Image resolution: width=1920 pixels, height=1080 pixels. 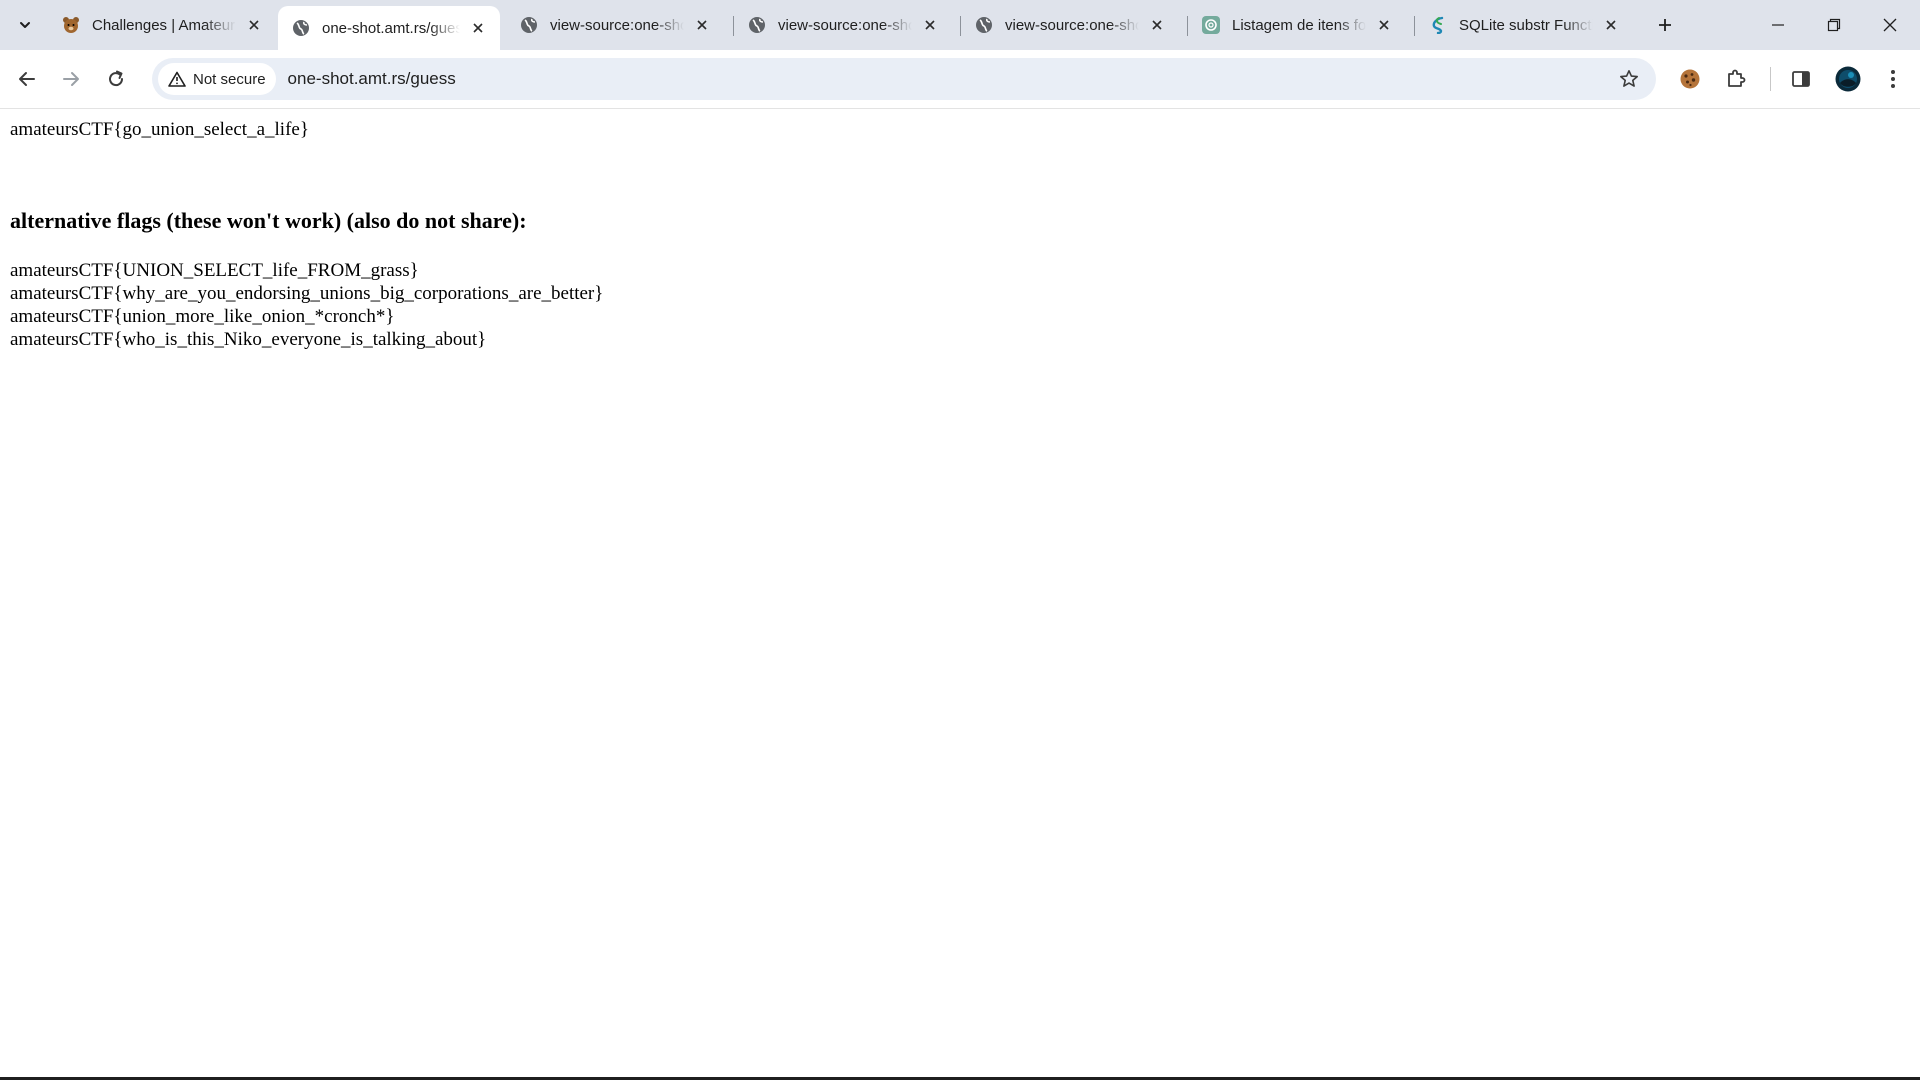 I want to click on tab-title: SQLite substr Function, so click(x=1526, y=25).